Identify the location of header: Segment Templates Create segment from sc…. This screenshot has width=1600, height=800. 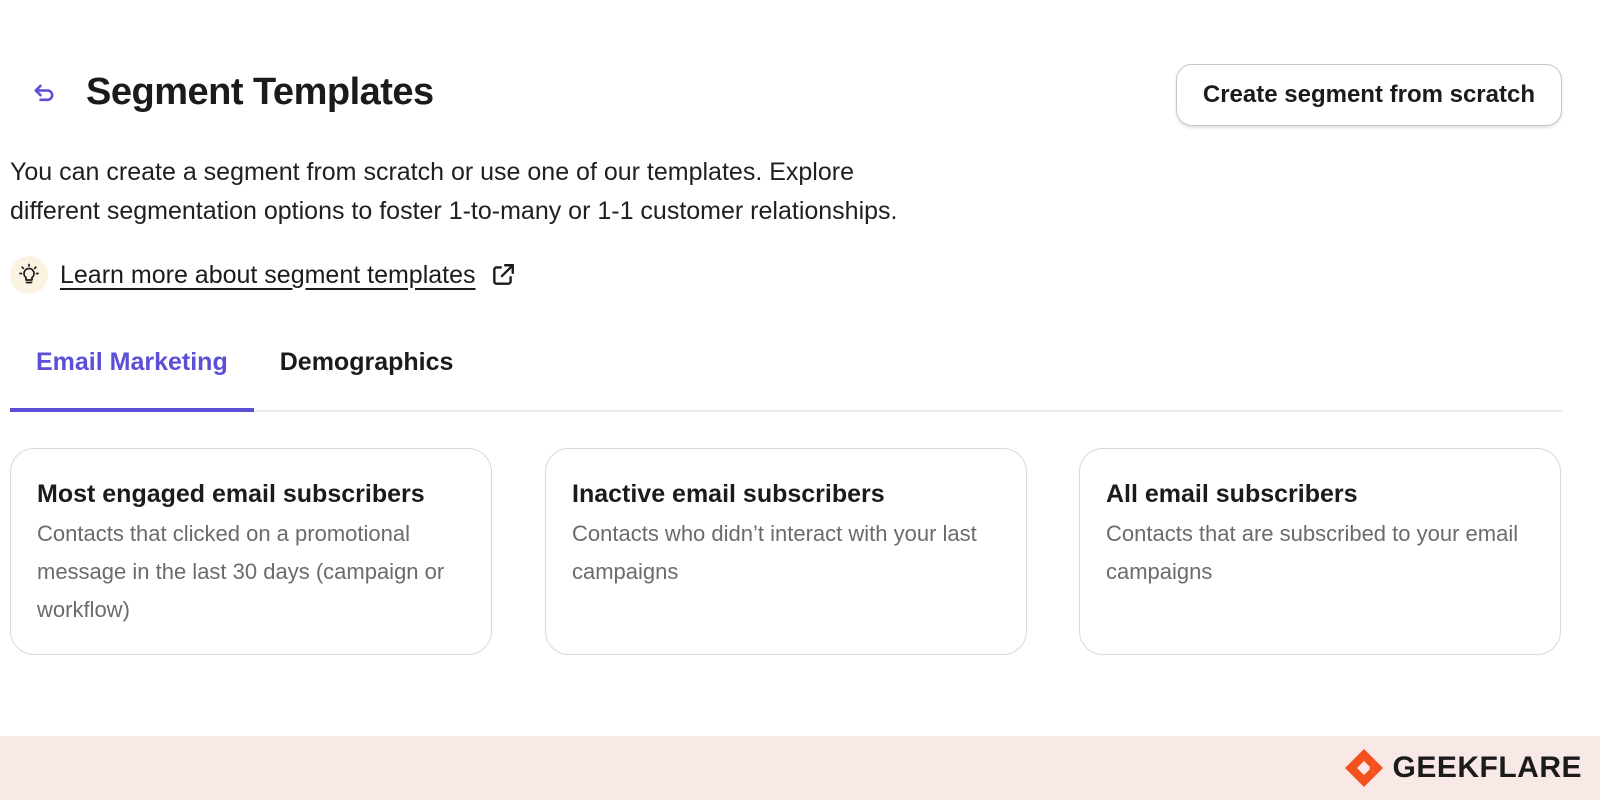
(786, 94).